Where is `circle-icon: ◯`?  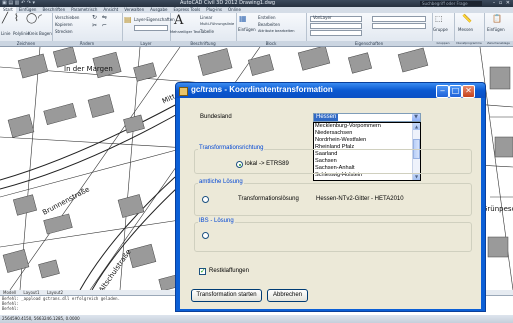
circle-icon: ◯ is located at coordinates (31, 19).